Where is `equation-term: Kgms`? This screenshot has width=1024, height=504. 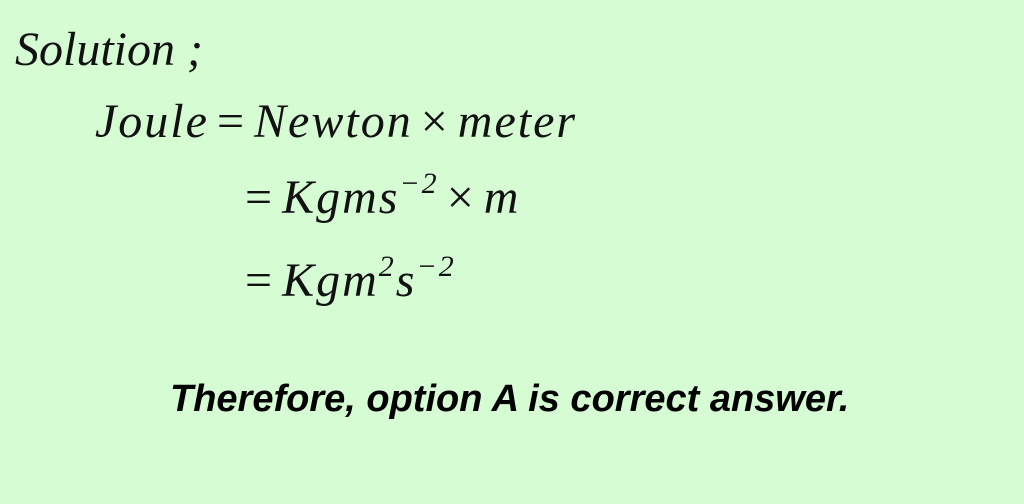
equation-term: Kgms is located at coordinates (341, 197).